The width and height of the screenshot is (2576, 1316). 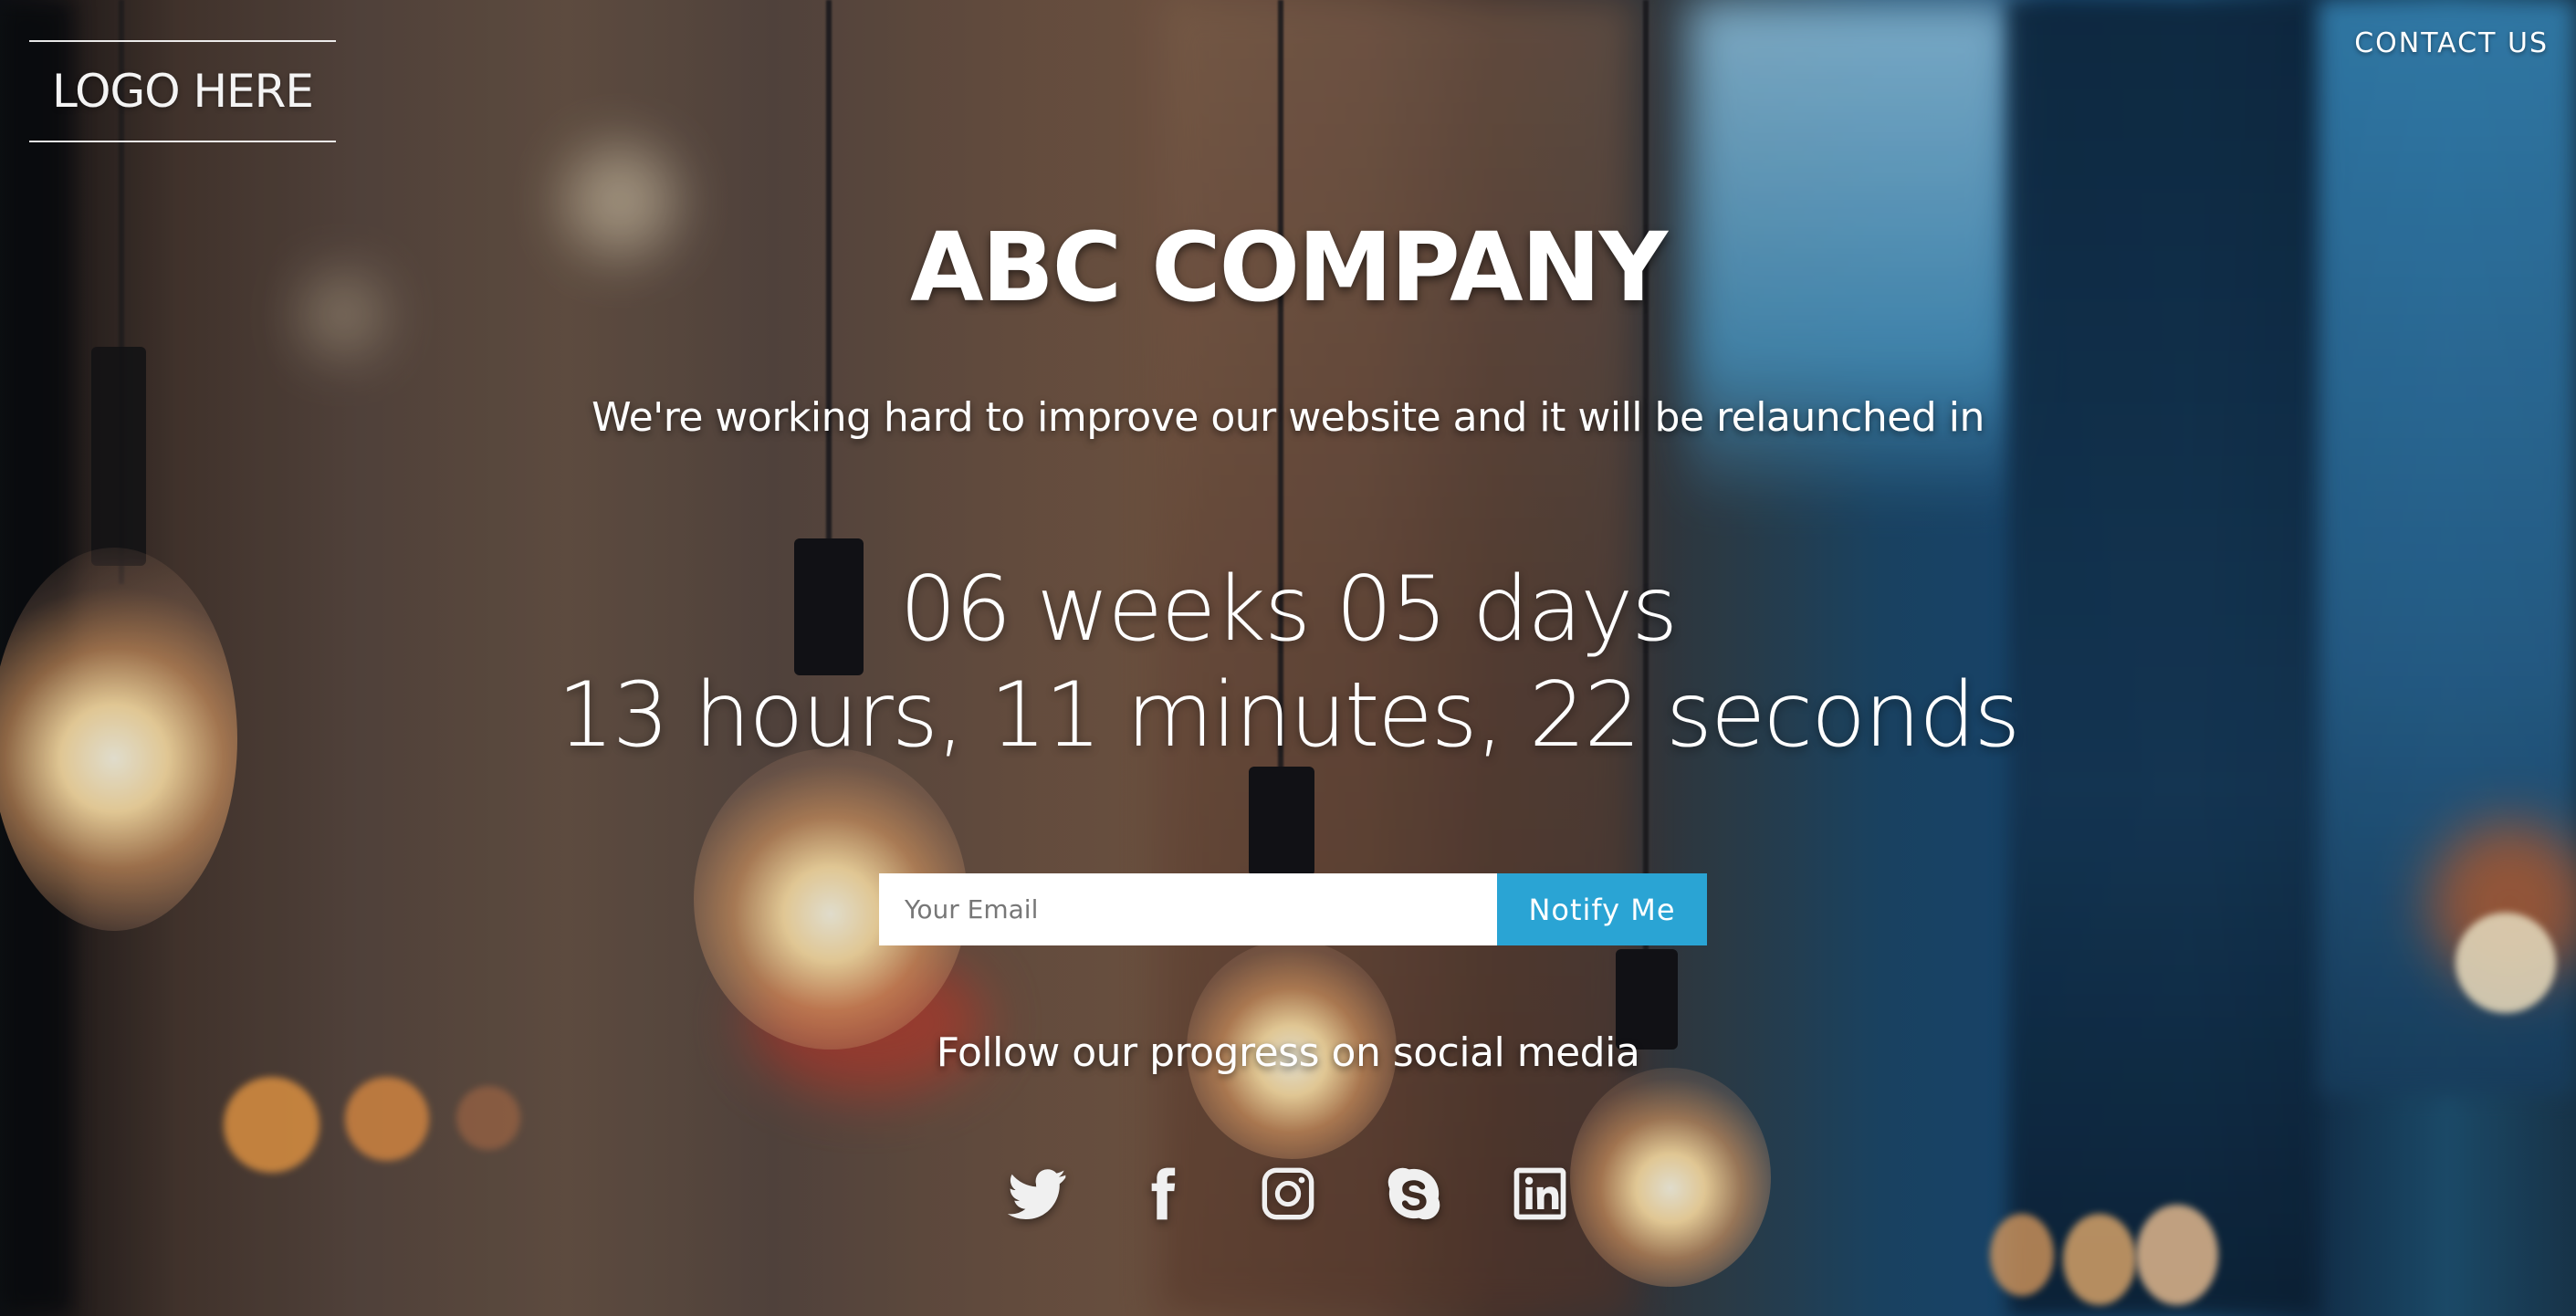 What do you see at coordinates (2451, 43) in the screenshot?
I see `contact-us-link: CONTACT US` at bounding box center [2451, 43].